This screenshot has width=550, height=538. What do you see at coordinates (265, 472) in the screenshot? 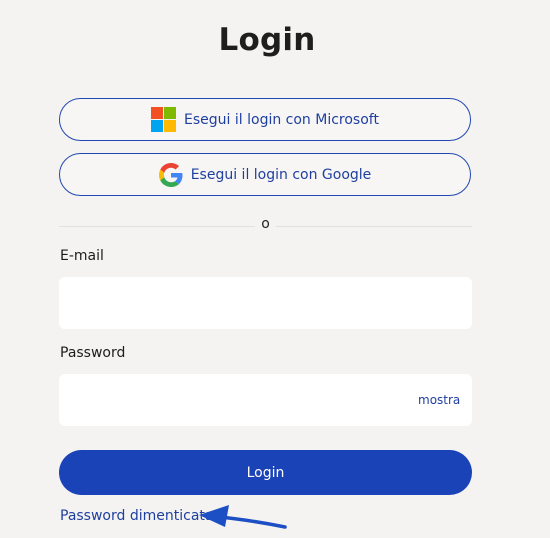
I see `login-button: Login` at bounding box center [265, 472].